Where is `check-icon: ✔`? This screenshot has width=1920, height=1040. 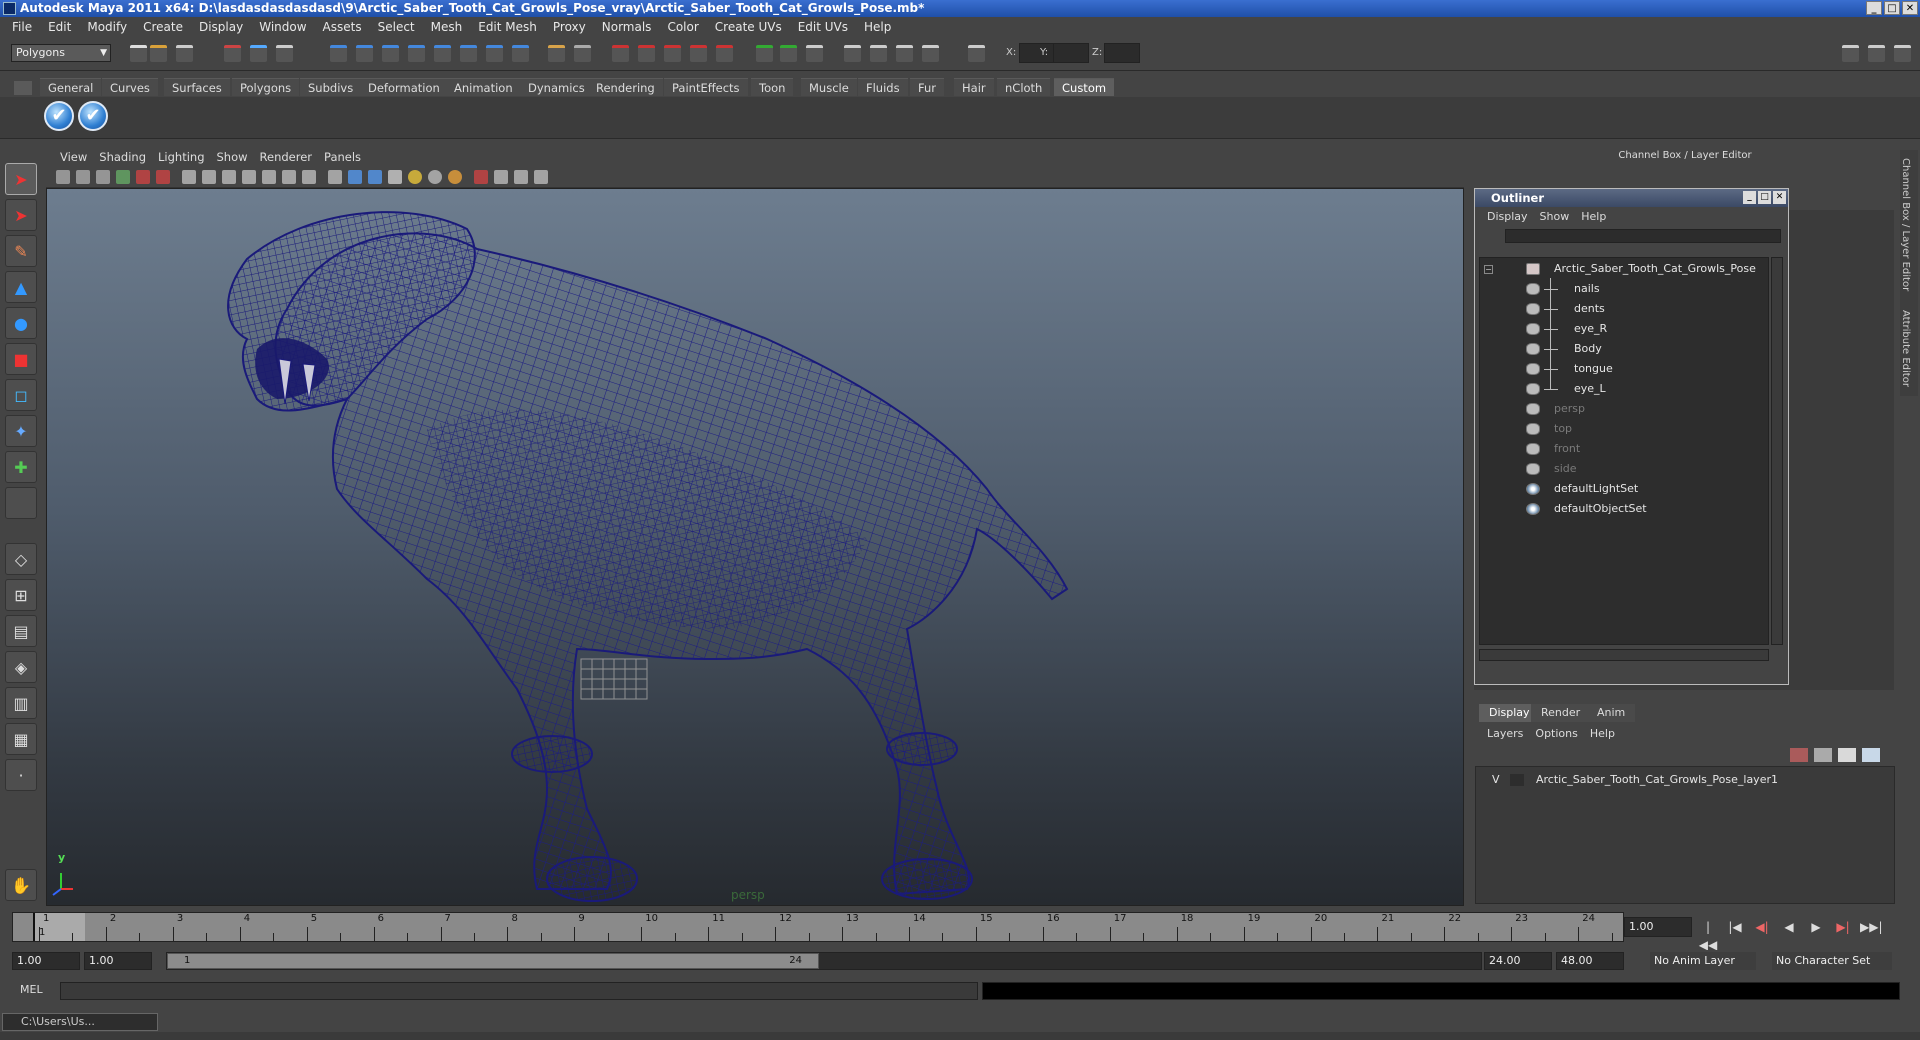 check-icon: ✔ is located at coordinates (93, 116).